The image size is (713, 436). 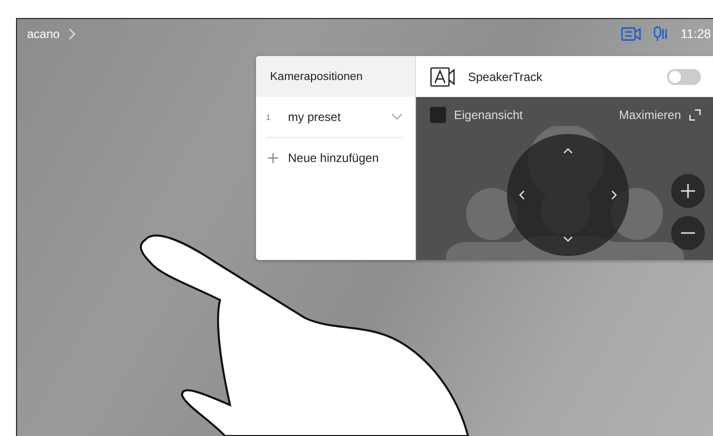 I want to click on maximize-button: Maximieren, so click(x=649, y=115).